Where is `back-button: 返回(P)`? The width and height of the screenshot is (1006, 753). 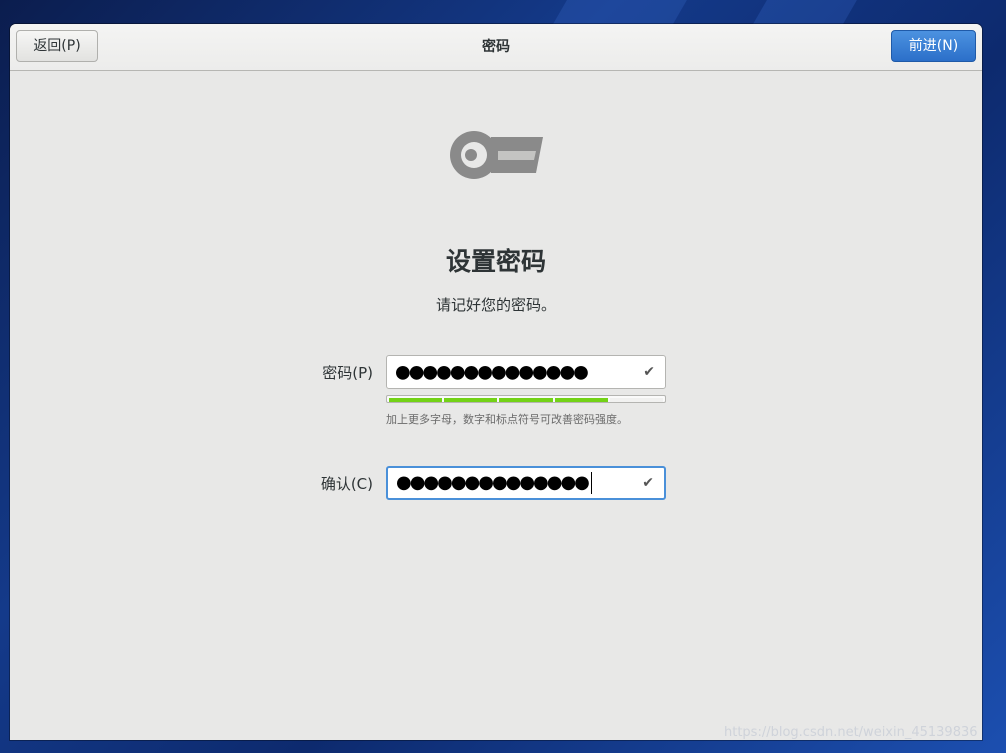
back-button: 返回(P) is located at coordinates (57, 46).